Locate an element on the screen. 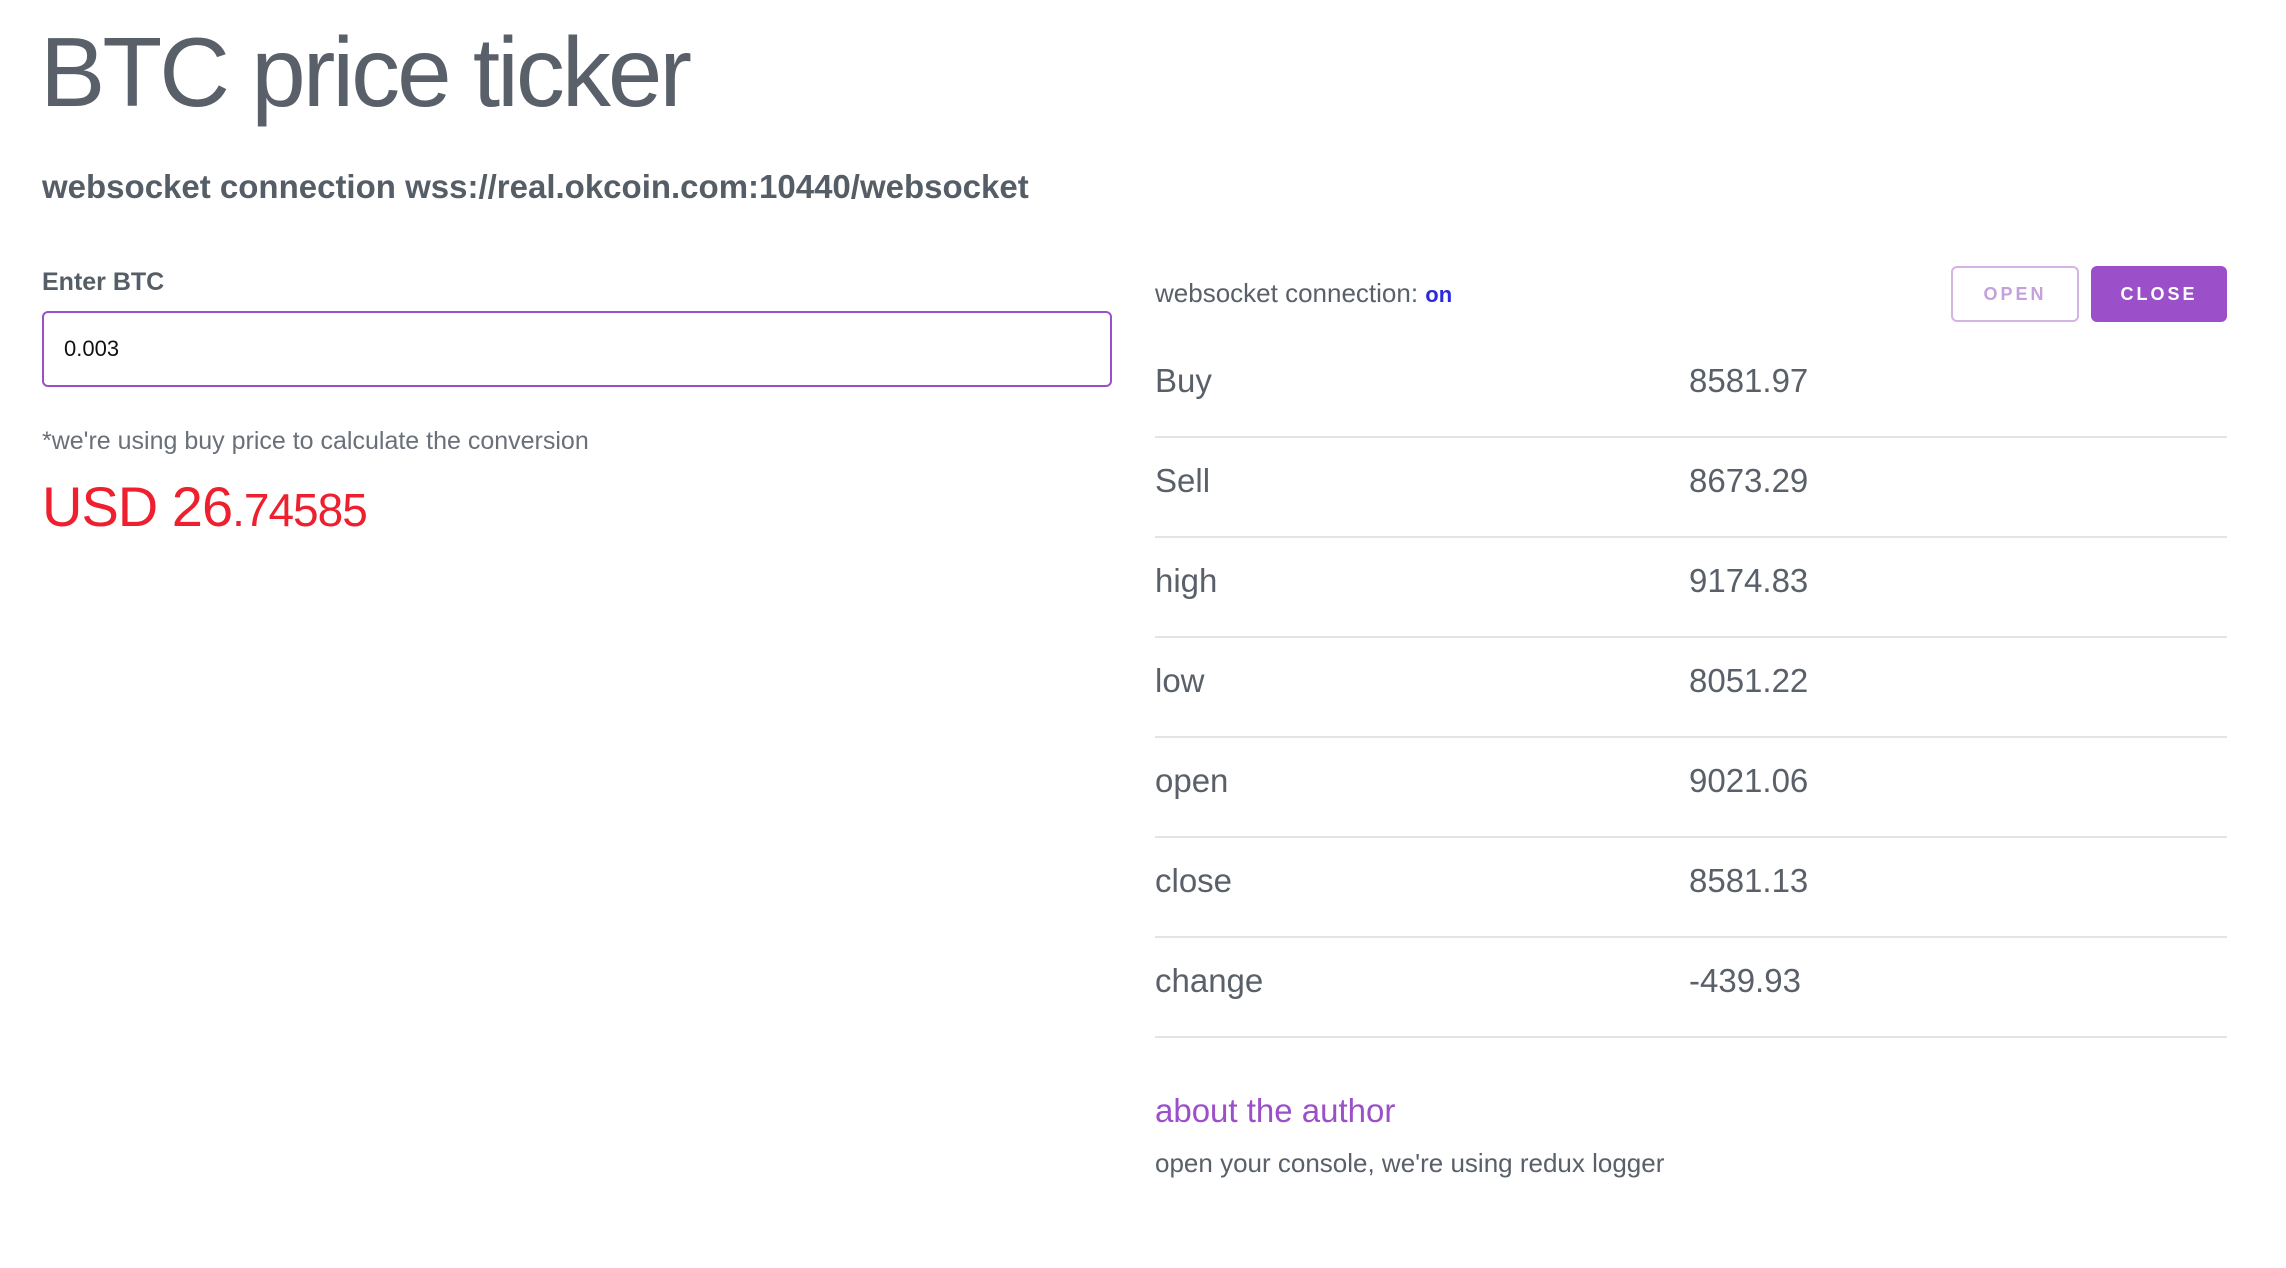  connection-status: websocket connection: on is located at coordinates (1303, 293).